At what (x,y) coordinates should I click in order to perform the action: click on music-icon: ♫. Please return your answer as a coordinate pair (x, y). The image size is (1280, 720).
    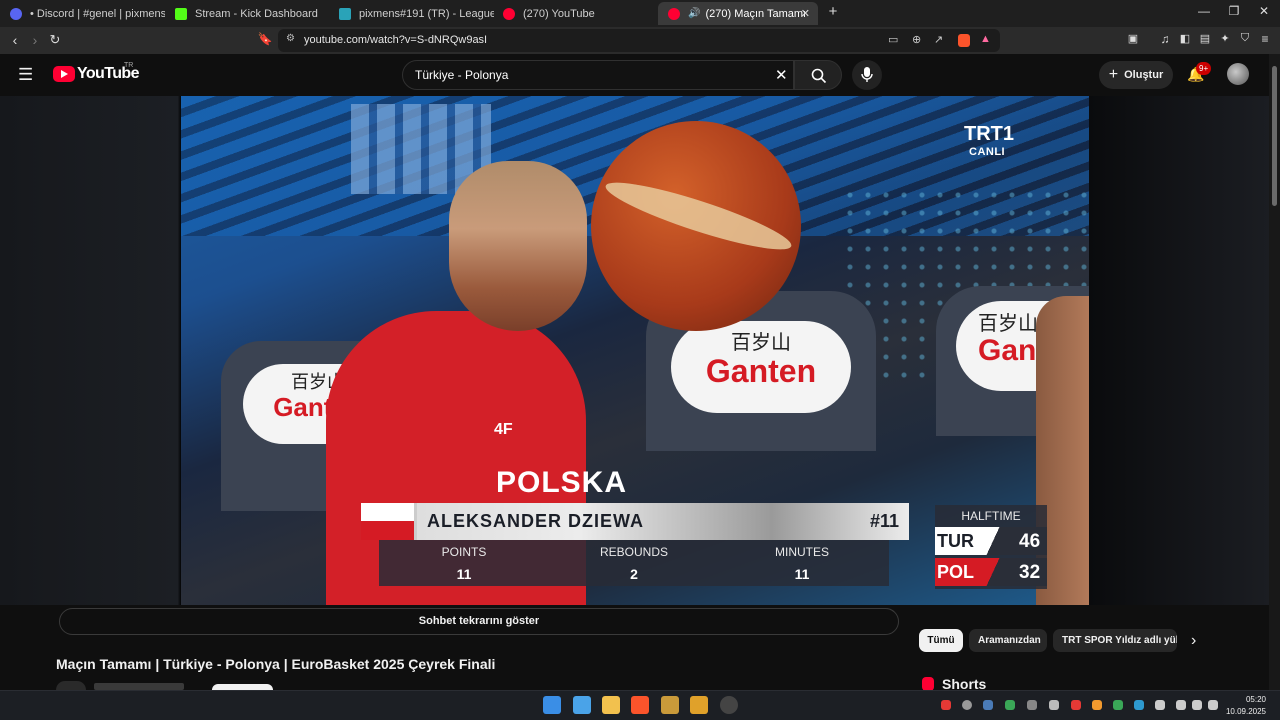
    Looking at the image, I should click on (1165, 39).